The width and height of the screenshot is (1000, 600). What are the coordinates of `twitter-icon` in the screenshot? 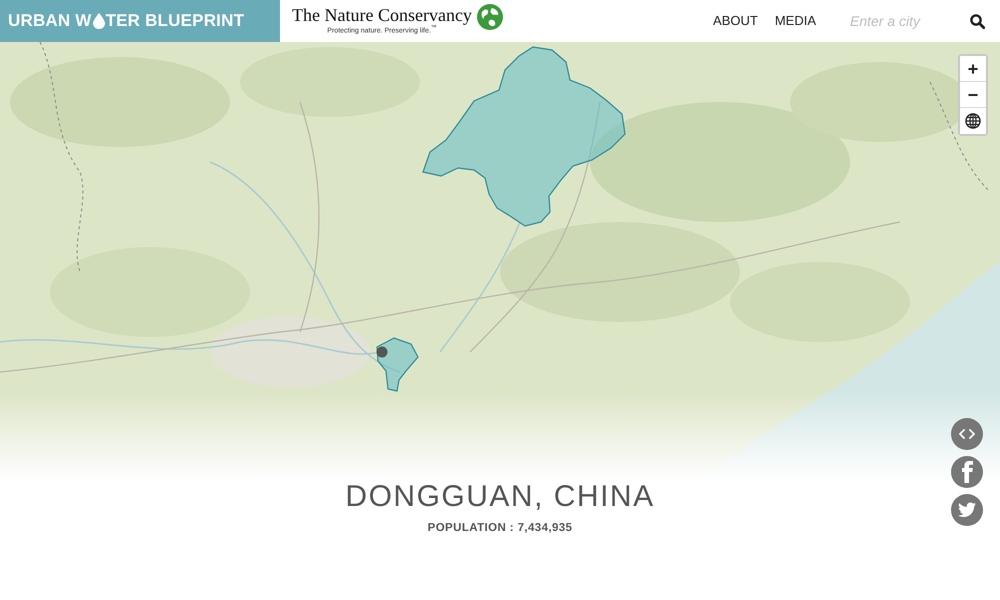 It's located at (967, 510).